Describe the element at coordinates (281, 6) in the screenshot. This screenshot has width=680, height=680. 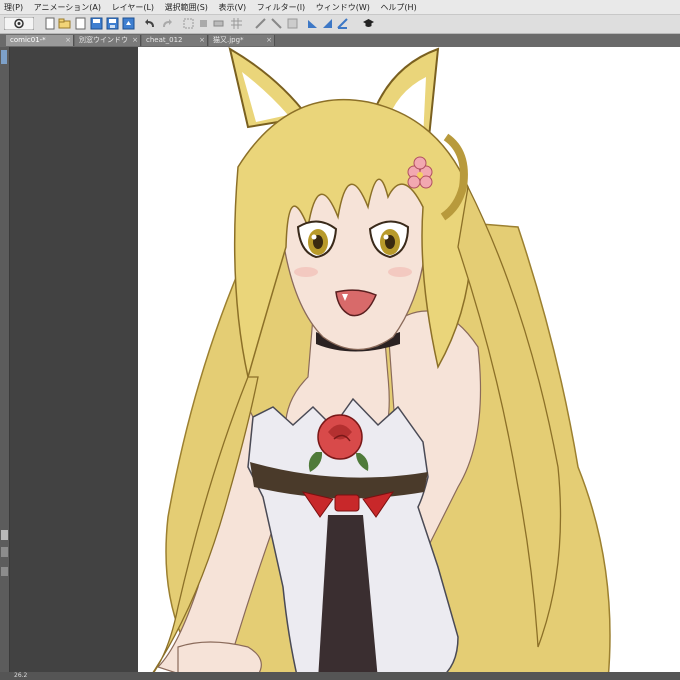
I see `menu-item-filter: フィルター(I)` at that location.